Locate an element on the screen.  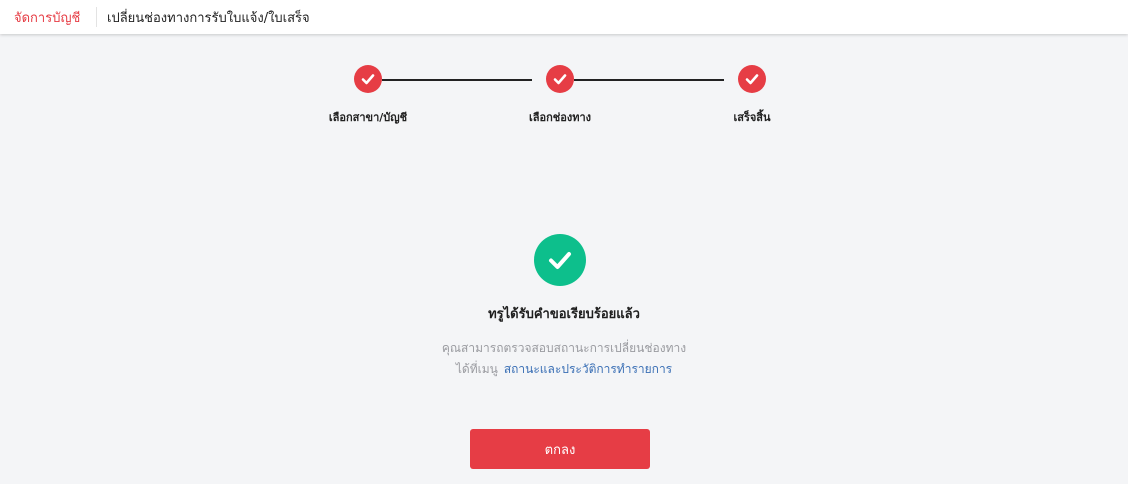
menu-hint-prefix: ได้ที่เมนู is located at coordinates (476, 369).